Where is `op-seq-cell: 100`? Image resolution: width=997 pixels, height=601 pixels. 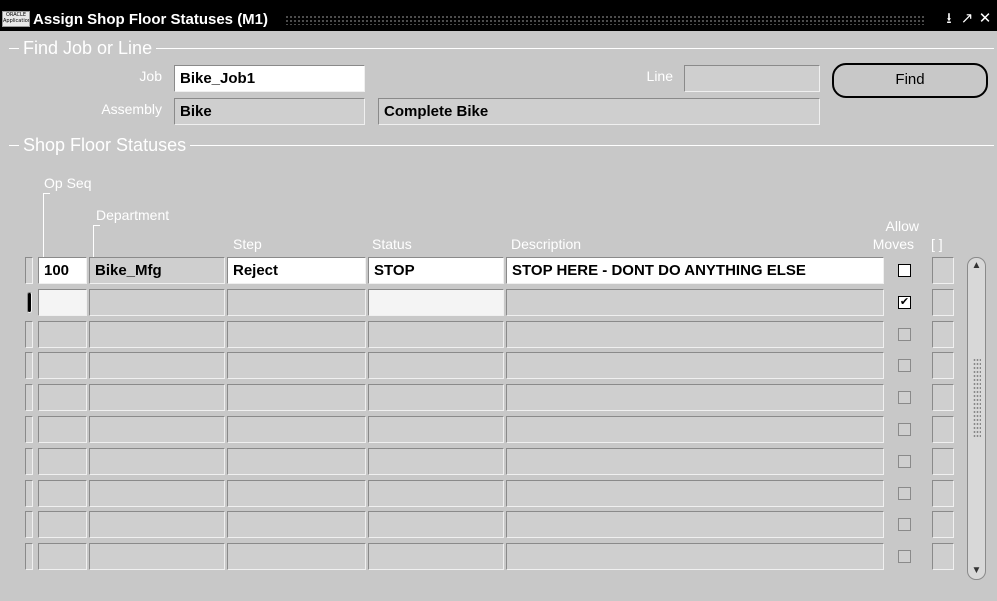 op-seq-cell: 100 is located at coordinates (62, 270).